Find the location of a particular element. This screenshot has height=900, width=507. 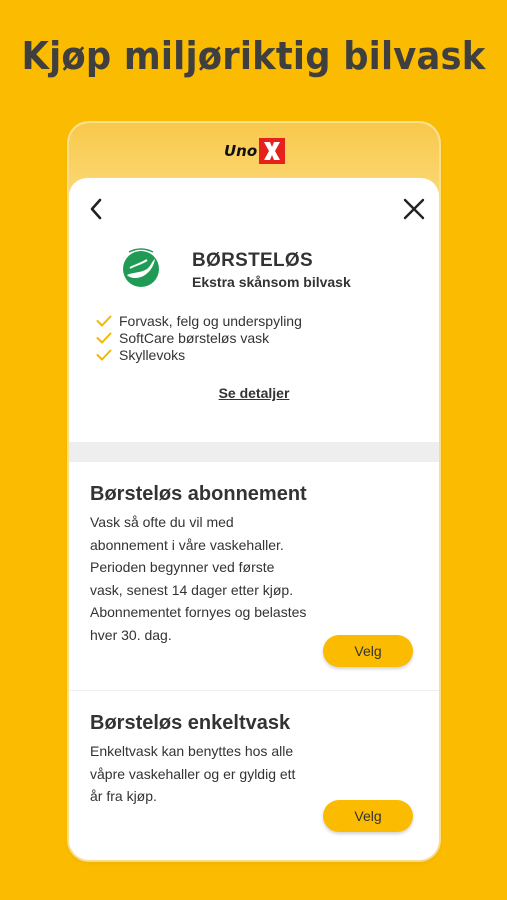

product-subtitle: Ekstra skånsom bilvask is located at coordinates (271, 282).